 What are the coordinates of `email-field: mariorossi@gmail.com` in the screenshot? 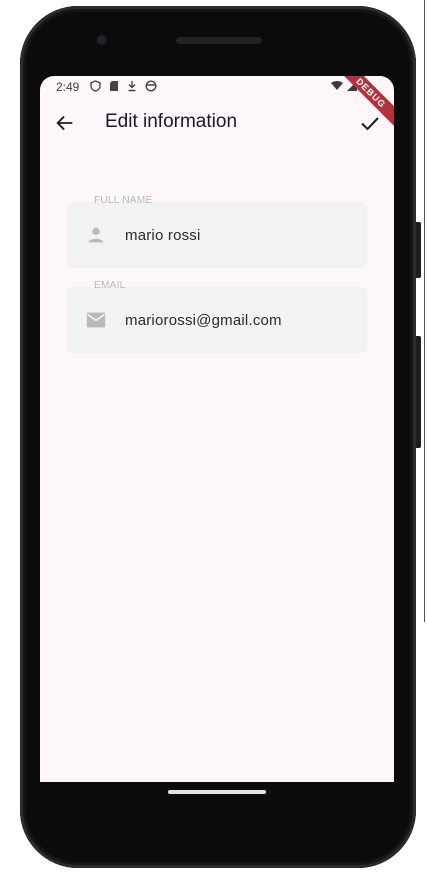 It's located at (217, 320).